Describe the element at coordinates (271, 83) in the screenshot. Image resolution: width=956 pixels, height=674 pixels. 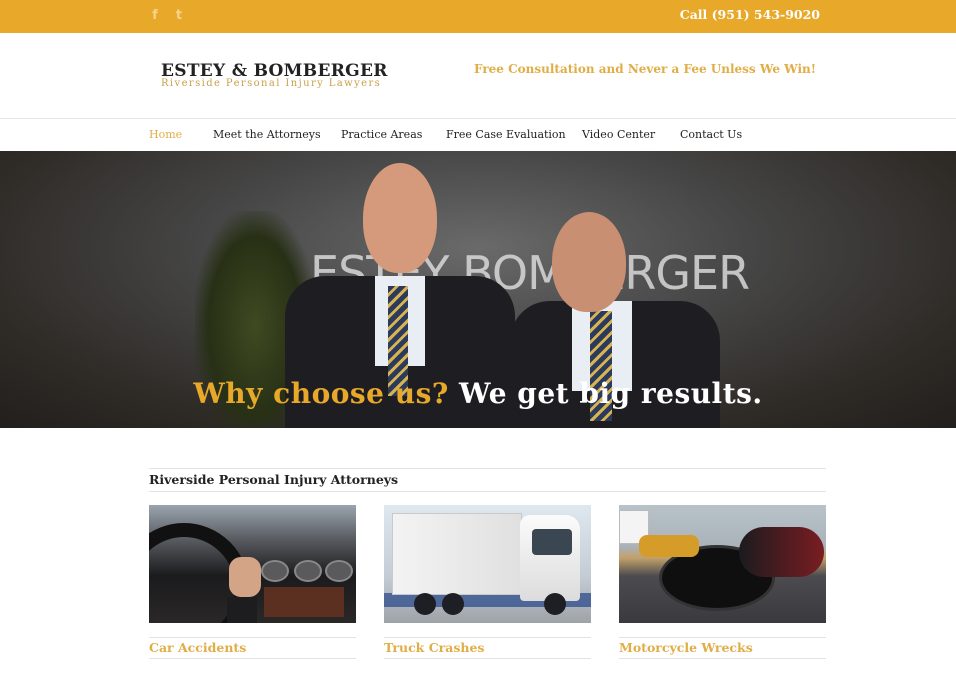
I see `logo-subtitle: Riverside Personal Injury Lawyers` at that location.